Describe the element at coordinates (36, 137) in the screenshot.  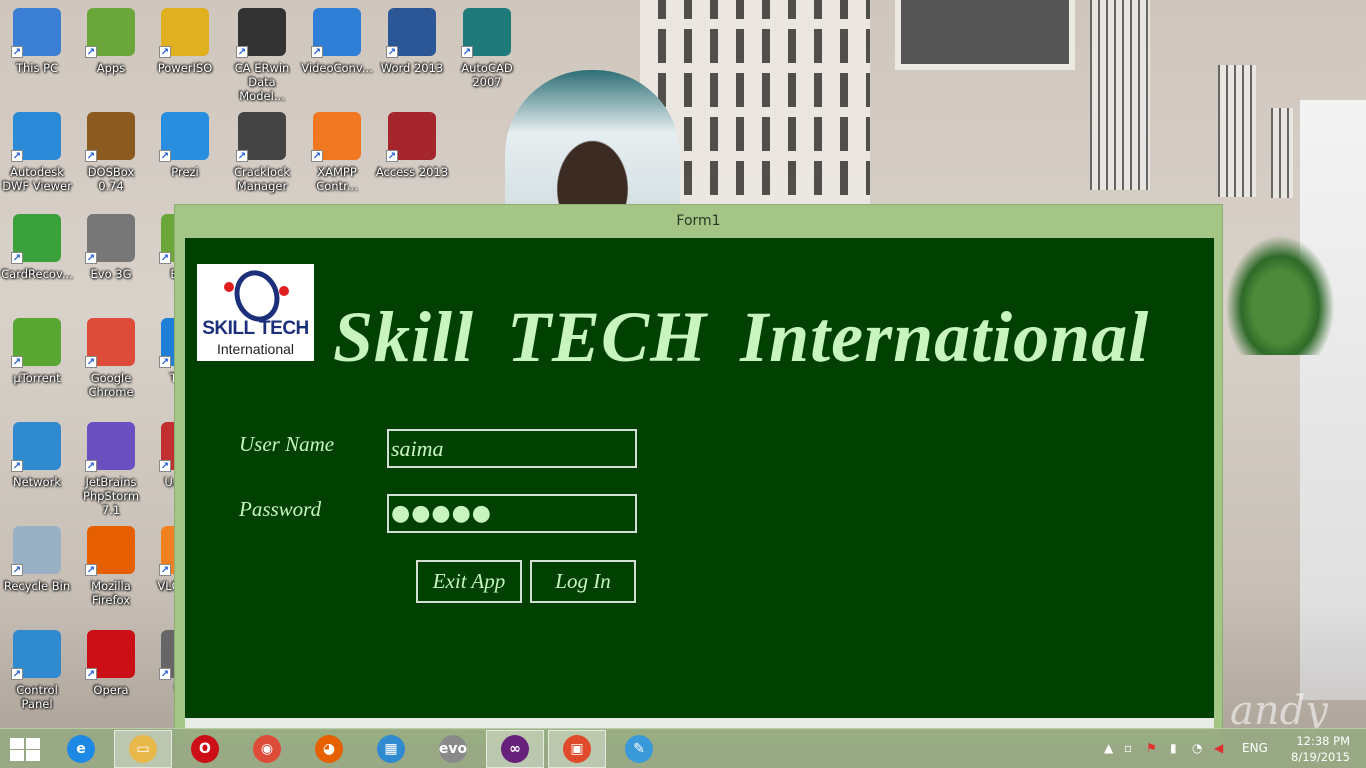
I see `dwf-viewer-icon: ↗` at that location.